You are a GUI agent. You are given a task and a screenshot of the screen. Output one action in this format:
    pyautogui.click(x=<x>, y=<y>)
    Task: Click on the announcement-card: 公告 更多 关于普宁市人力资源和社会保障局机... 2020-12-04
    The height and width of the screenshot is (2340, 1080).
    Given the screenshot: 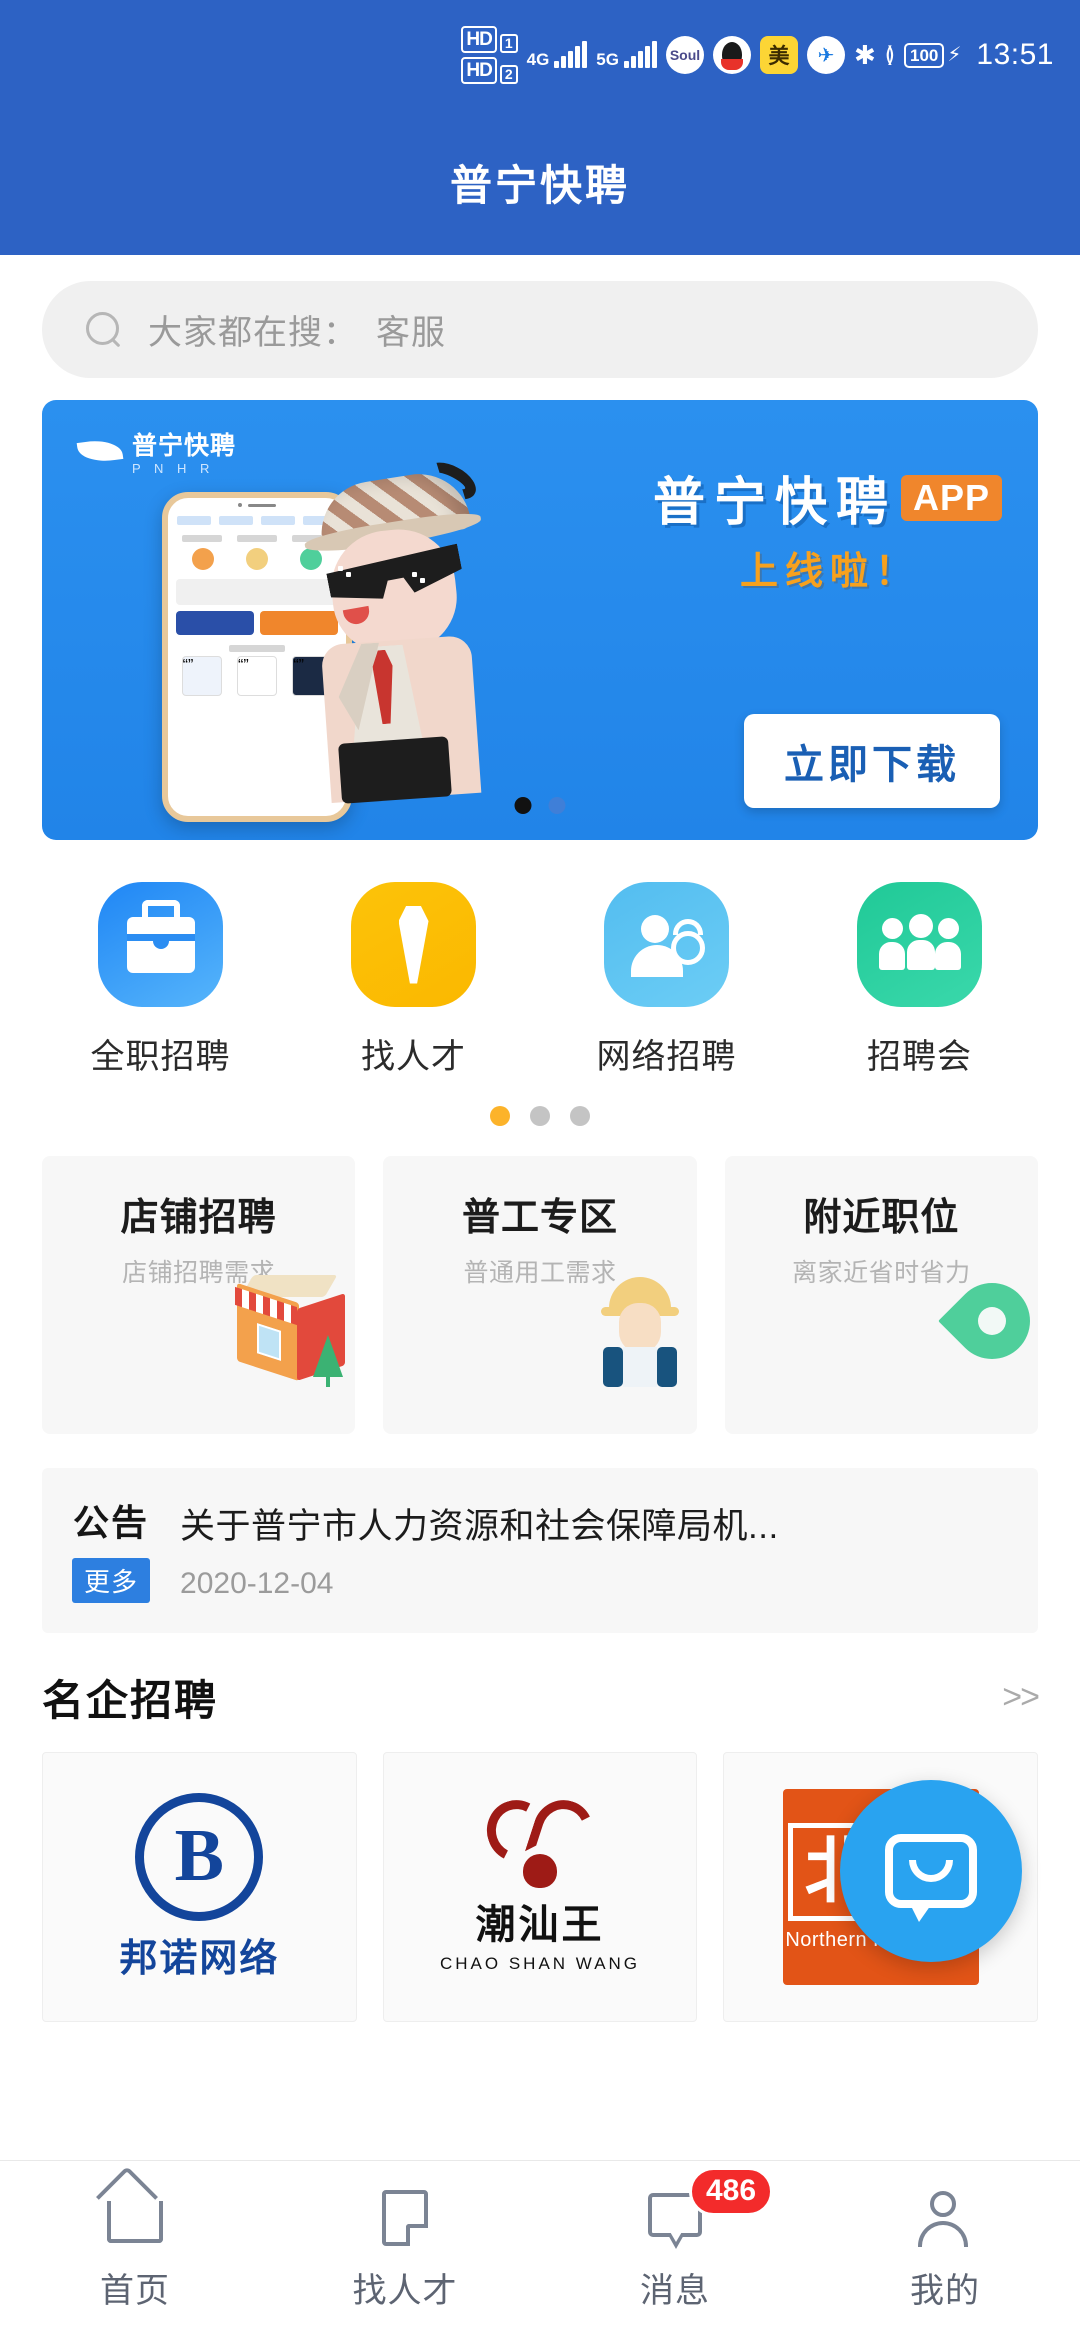 What is the action you would take?
    pyautogui.click(x=540, y=1550)
    